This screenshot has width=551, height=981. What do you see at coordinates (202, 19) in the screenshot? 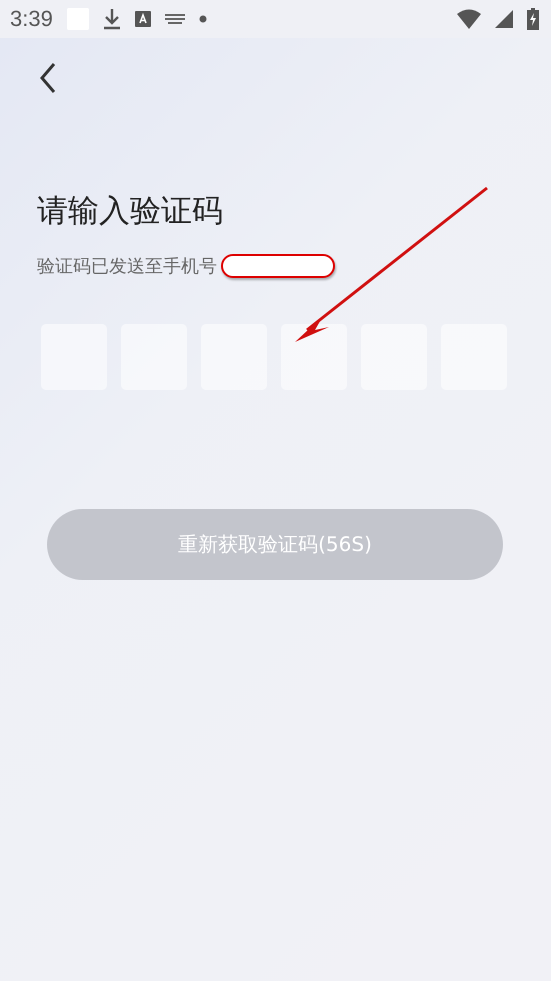
I see `dot-icon` at bounding box center [202, 19].